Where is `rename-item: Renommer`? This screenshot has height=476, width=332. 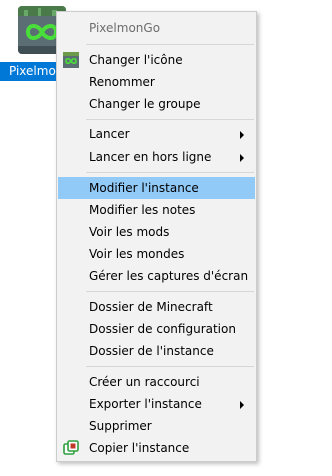
rename-item: Renommer is located at coordinates (156, 82).